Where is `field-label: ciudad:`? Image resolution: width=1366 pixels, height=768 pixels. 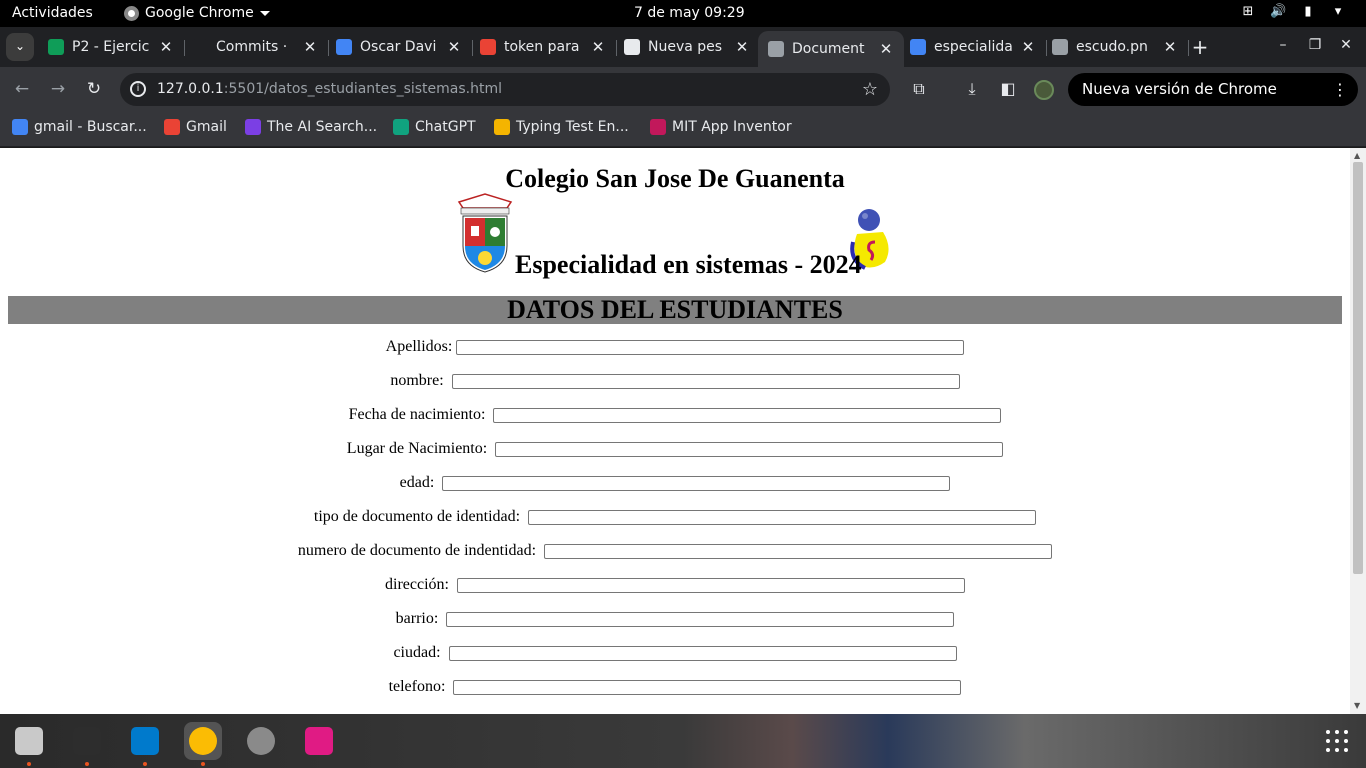
field-label: ciudad: is located at coordinates (419, 652).